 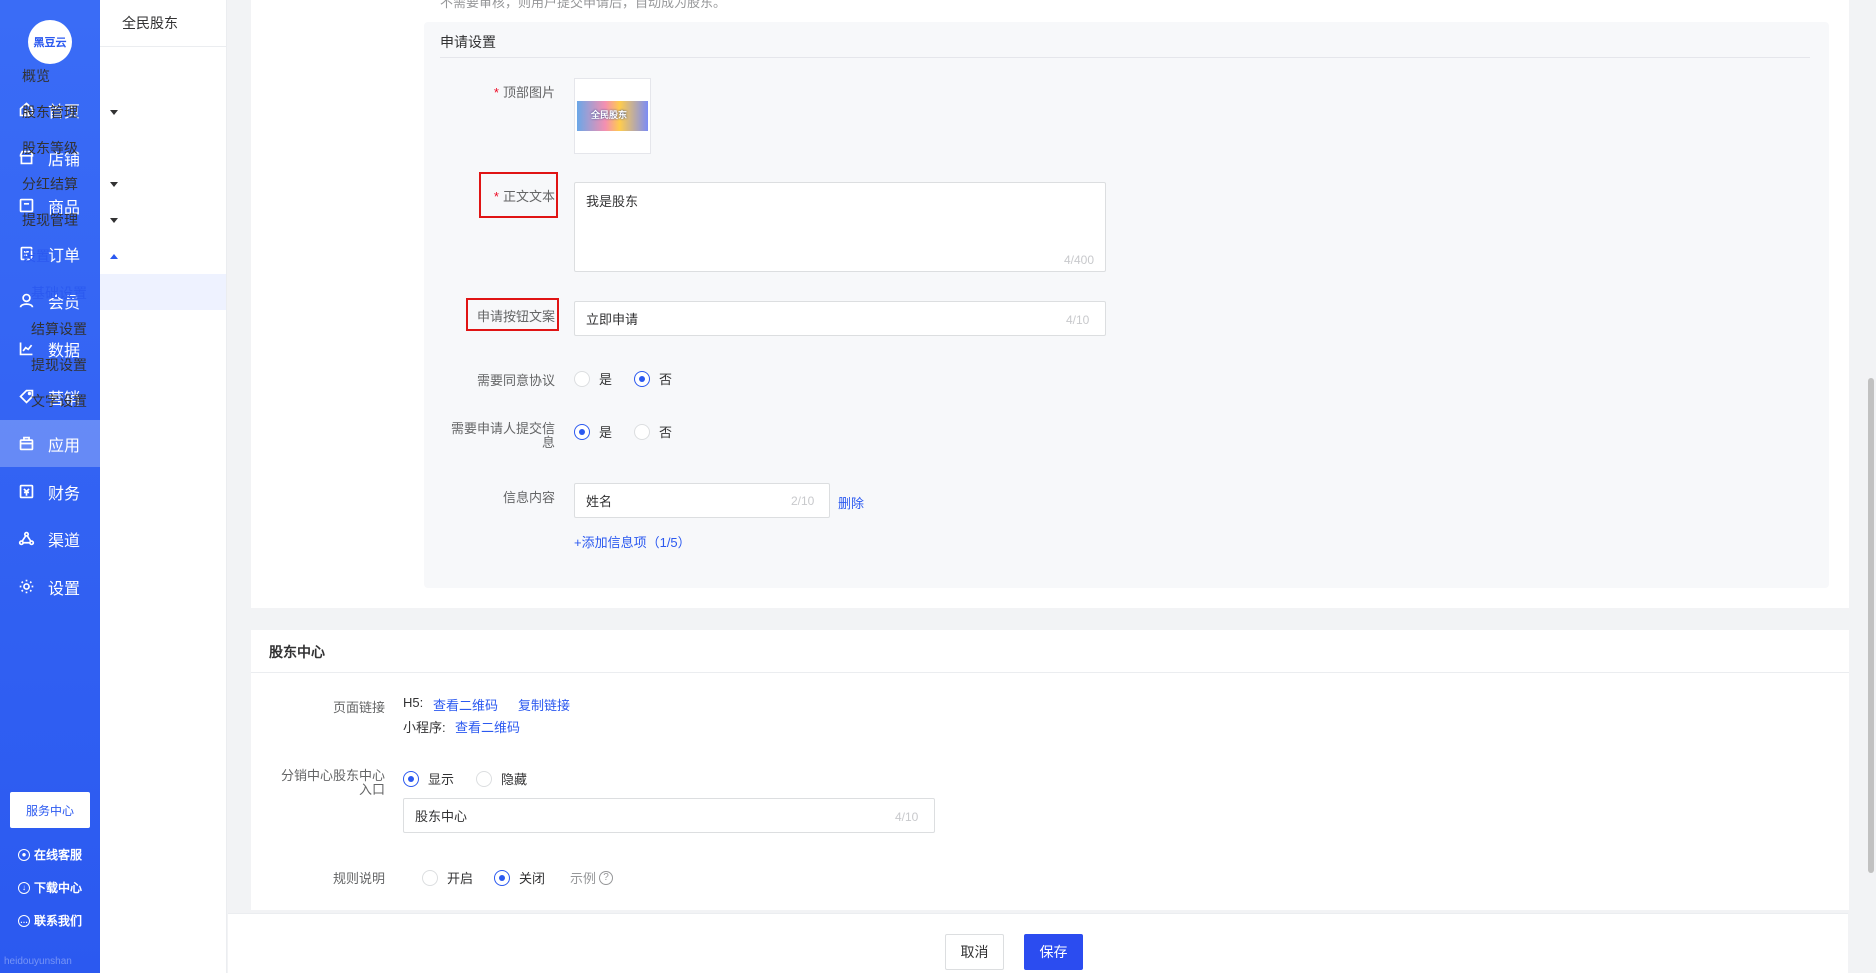 I want to click on shareholder-center-title: 股东中心, so click(x=297, y=652).